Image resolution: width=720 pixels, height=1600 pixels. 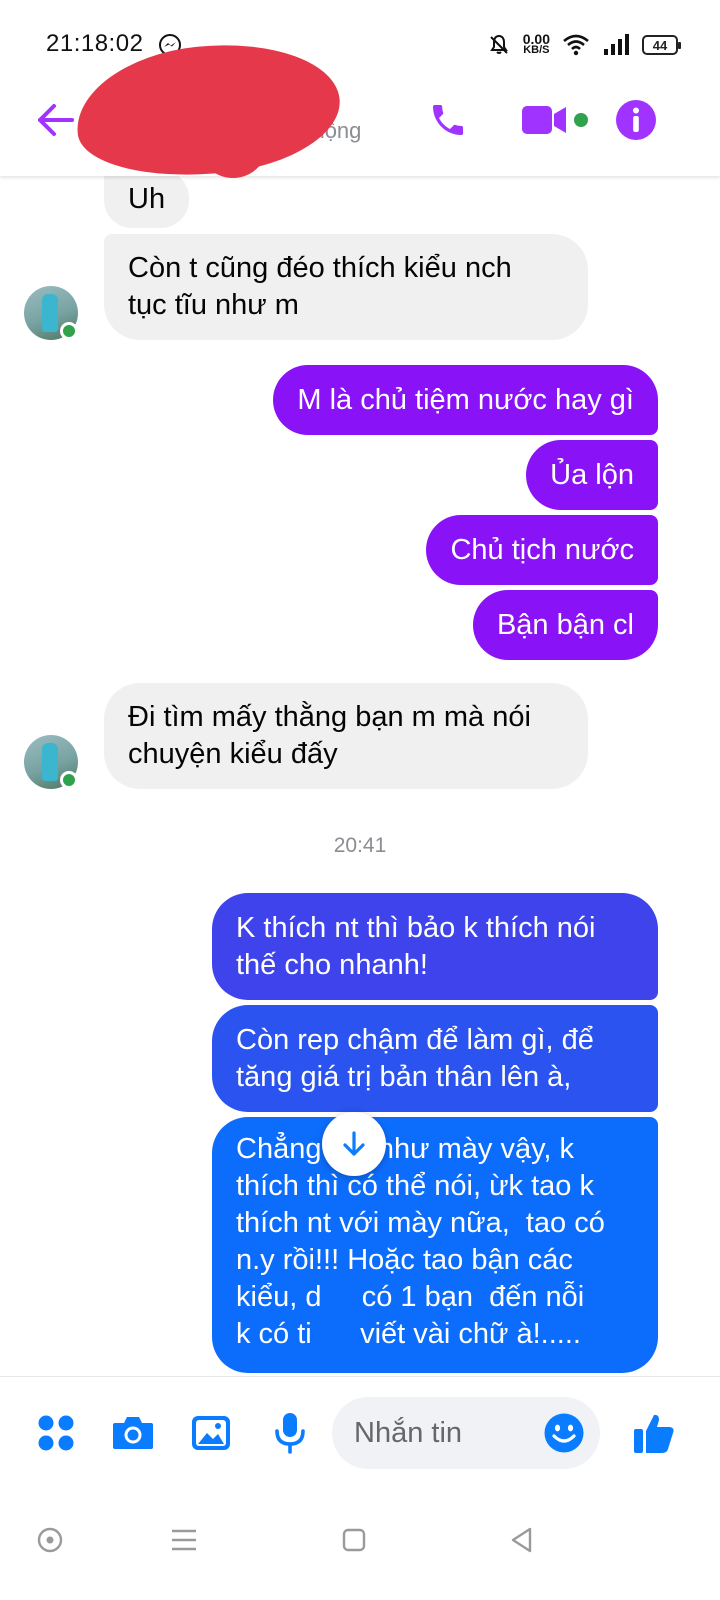 What do you see at coordinates (542, 550) in the screenshot?
I see `message-bubble-outgoing: Chủ tịch nước` at bounding box center [542, 550].